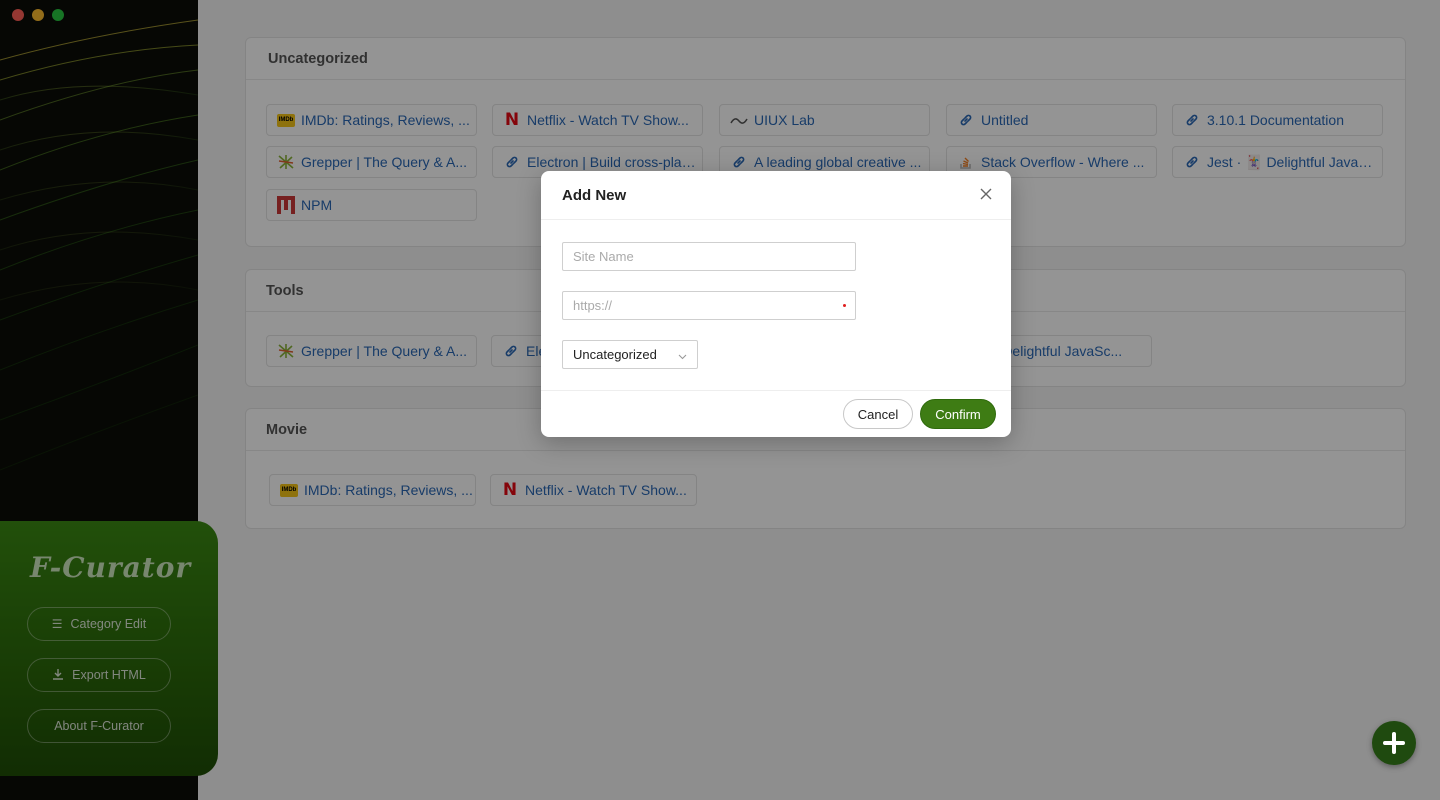 The image size is (1440, 800). I want to click on site-name-input, so click(709, 256).